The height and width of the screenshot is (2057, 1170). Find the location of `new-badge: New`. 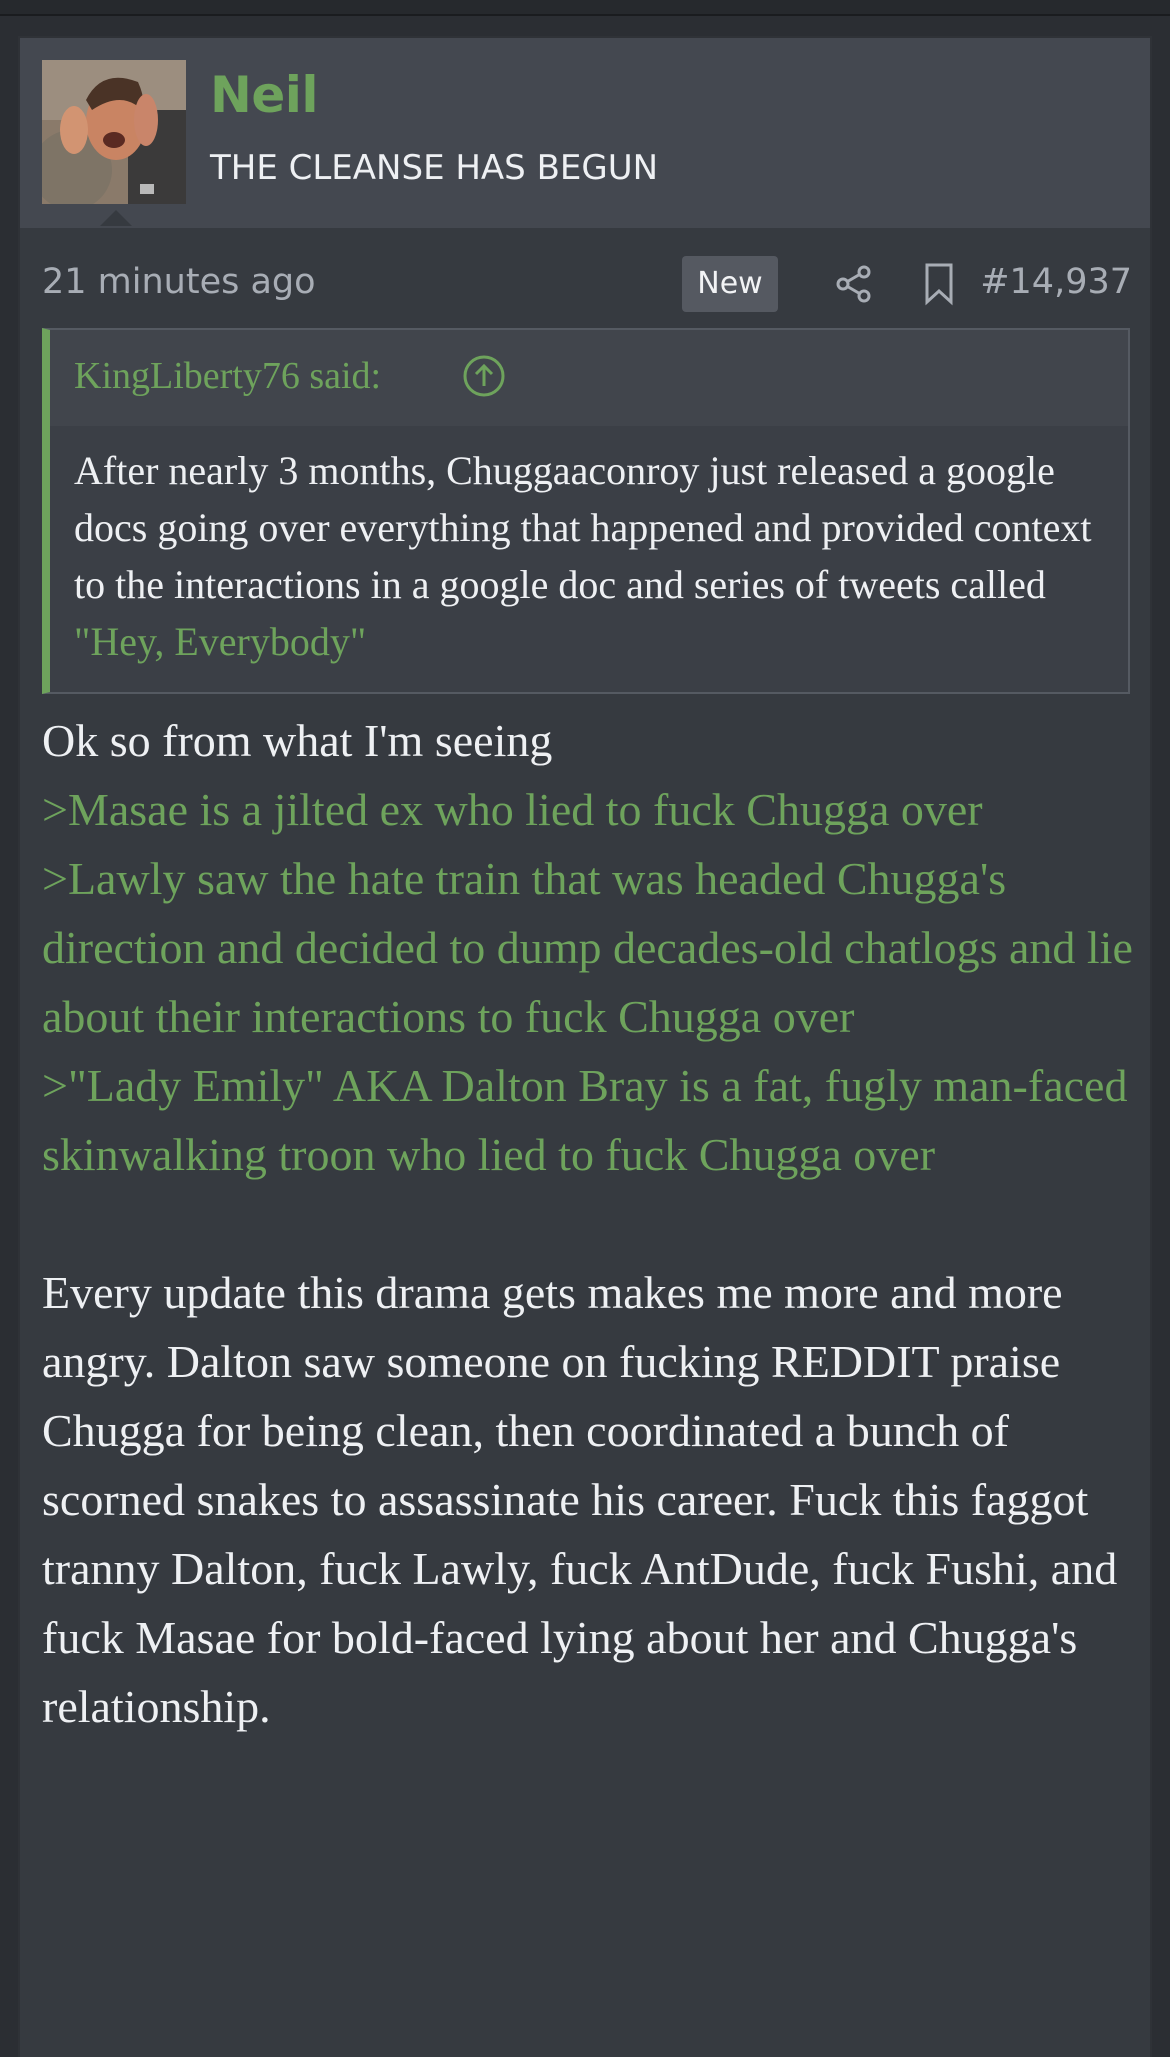

new-badge: New is located at coordinates (730, 284).